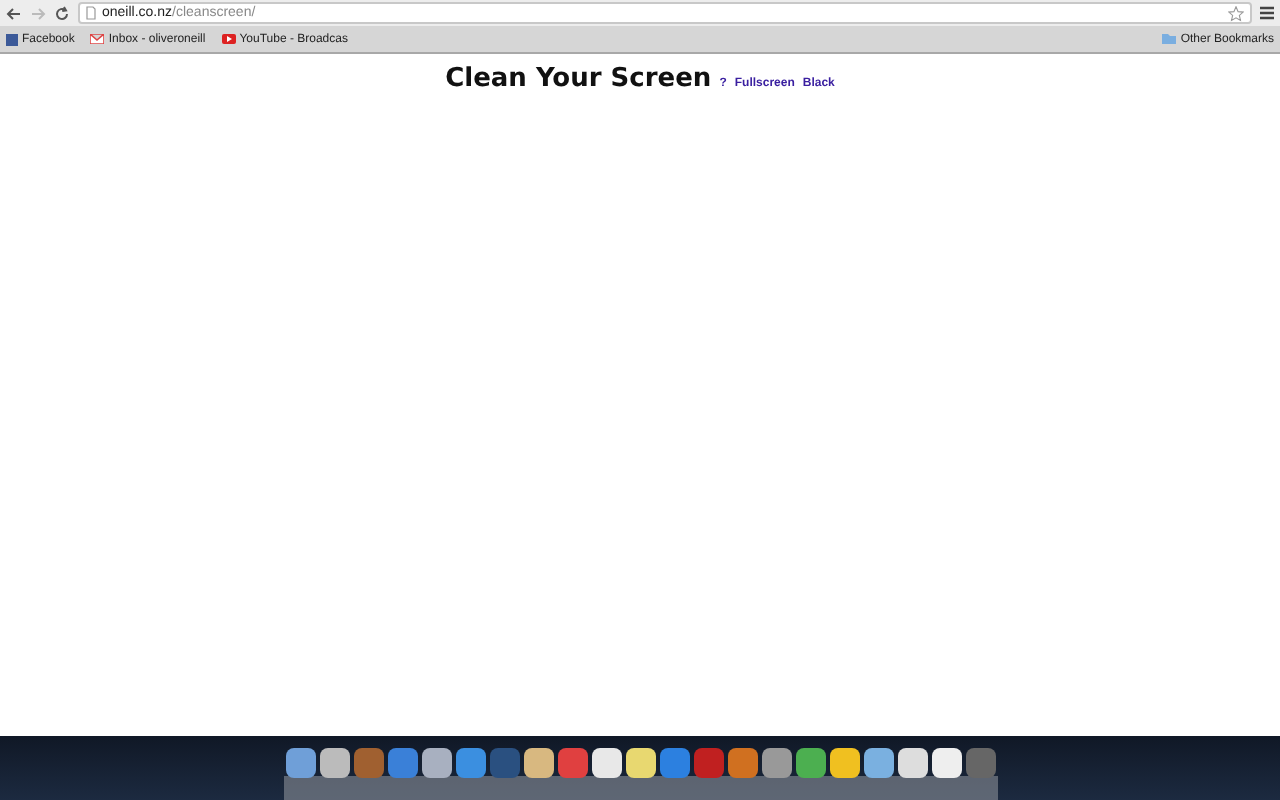 This screenshot has height=800, width=1280. I want to click on reload-icon, so click(62, 13).